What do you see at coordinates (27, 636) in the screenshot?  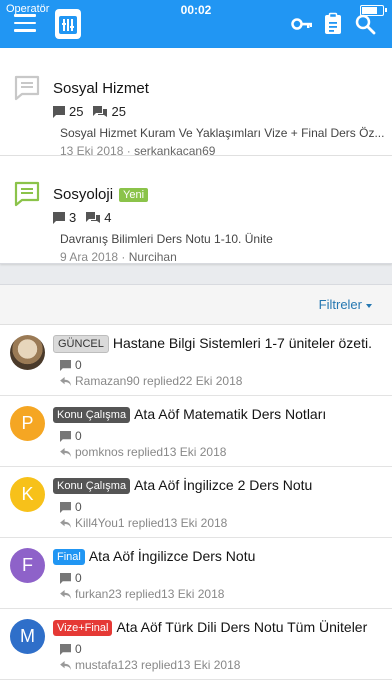 I see `avatar: M` at bounding box center [27, 636].